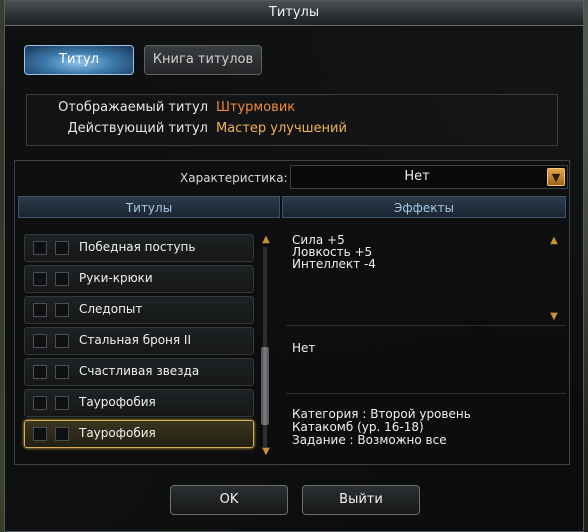  I want to click on title-list-item: Руки-крюки, so click(139, 279).